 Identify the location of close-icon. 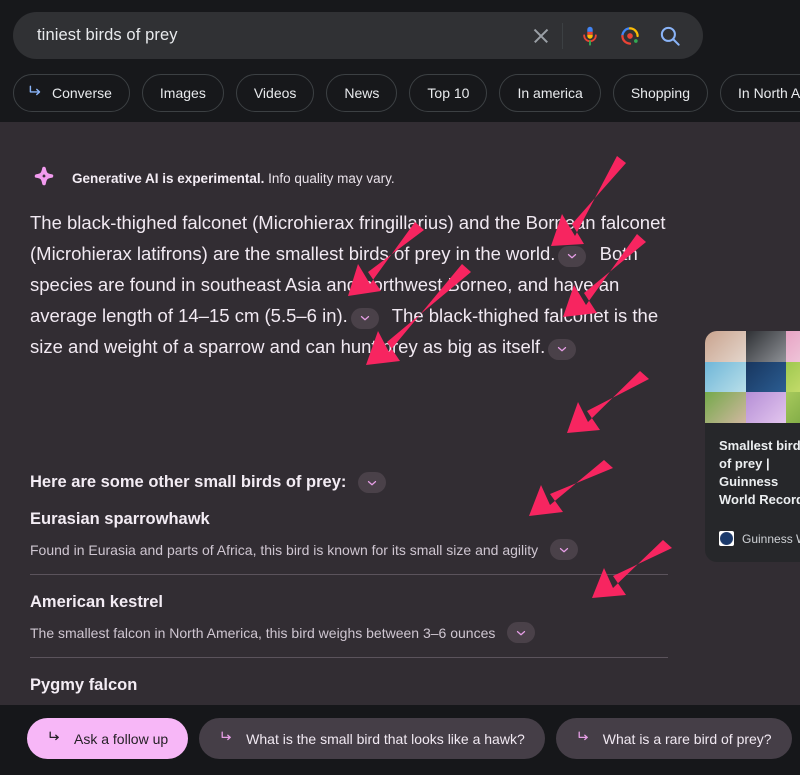
(541, 36).